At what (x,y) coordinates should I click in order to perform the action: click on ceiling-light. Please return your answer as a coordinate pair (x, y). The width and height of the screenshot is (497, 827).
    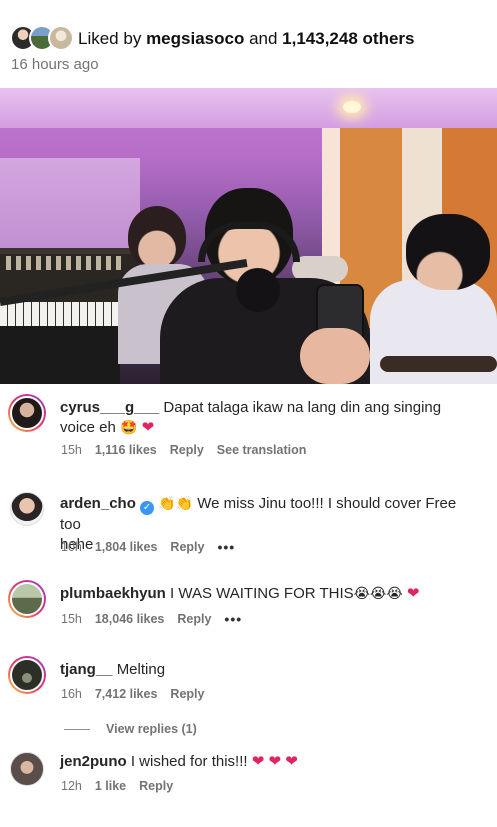
    Looking at the image, I should click on (352, 107).